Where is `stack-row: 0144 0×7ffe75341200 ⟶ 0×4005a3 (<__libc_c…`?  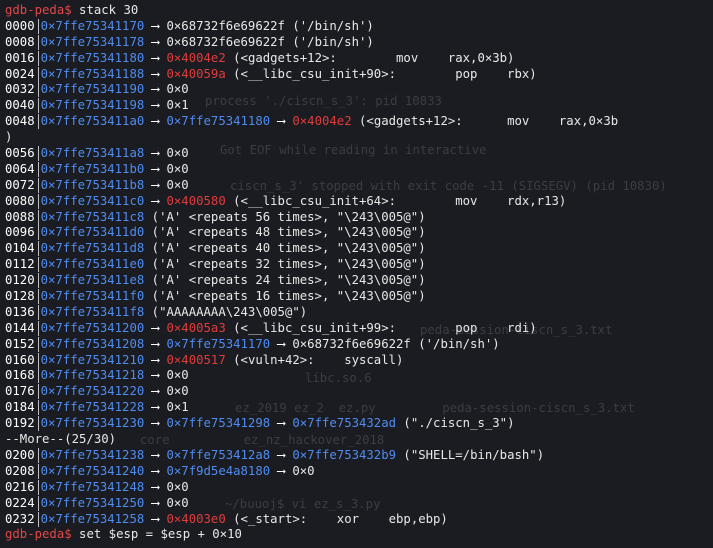
stack-row: 0144 0×7ffe75341200 ⟶ 0×4005a3 (<__libc_c… is located at coordinates (359, 328).